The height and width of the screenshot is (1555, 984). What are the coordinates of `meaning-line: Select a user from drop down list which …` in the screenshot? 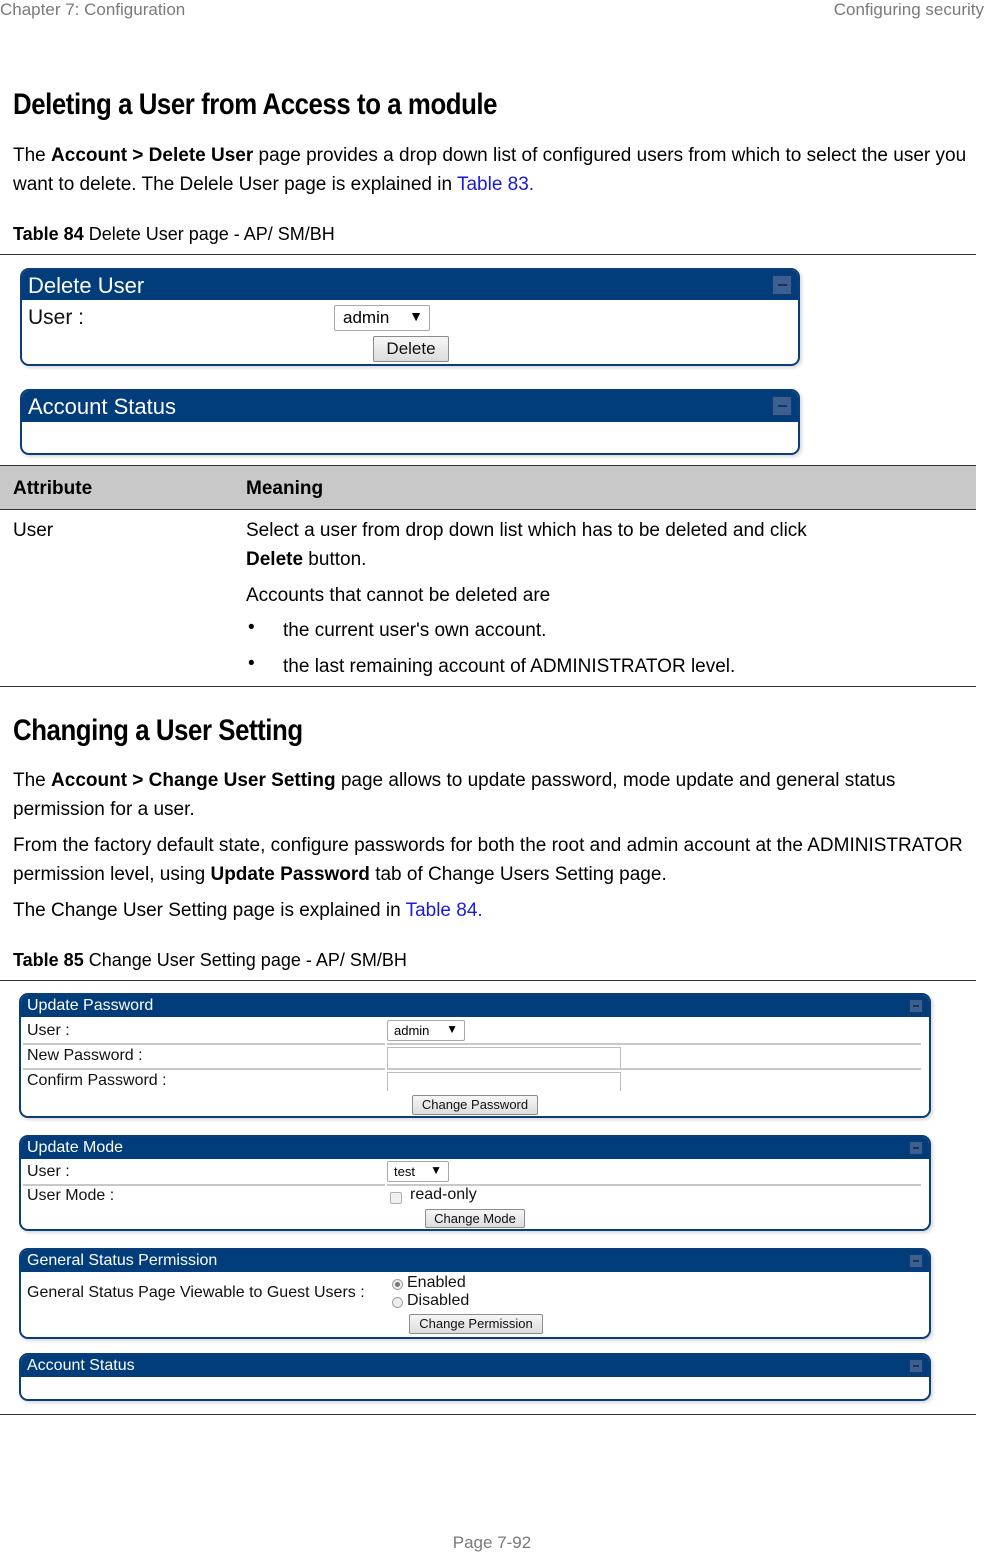 It's located at (526, 530).